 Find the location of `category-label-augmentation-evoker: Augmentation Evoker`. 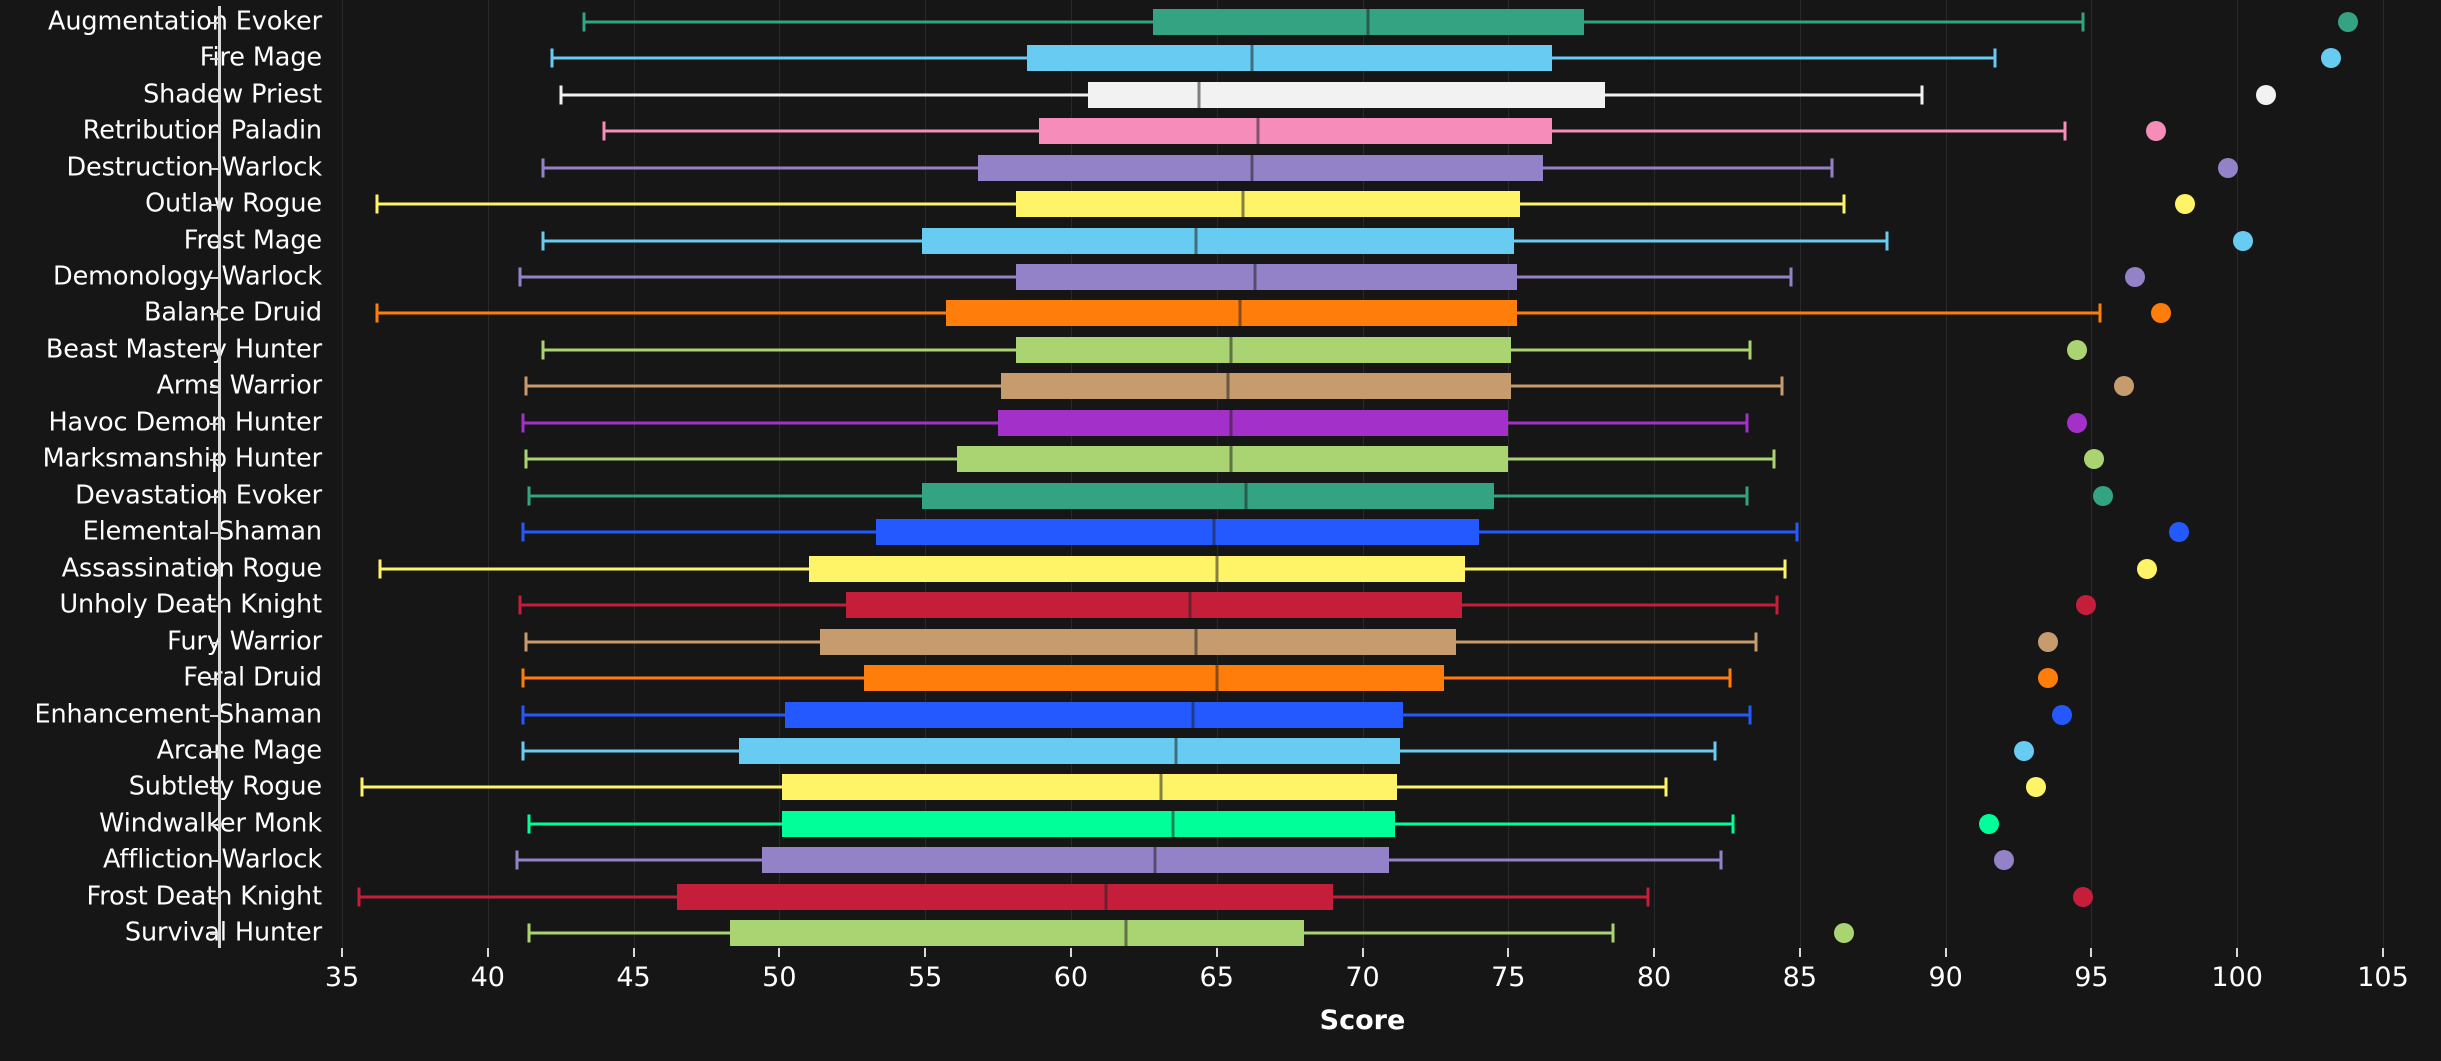

category-label-augmentation-evoker: Augmentation Evoker is located at coordinates (185, 20).